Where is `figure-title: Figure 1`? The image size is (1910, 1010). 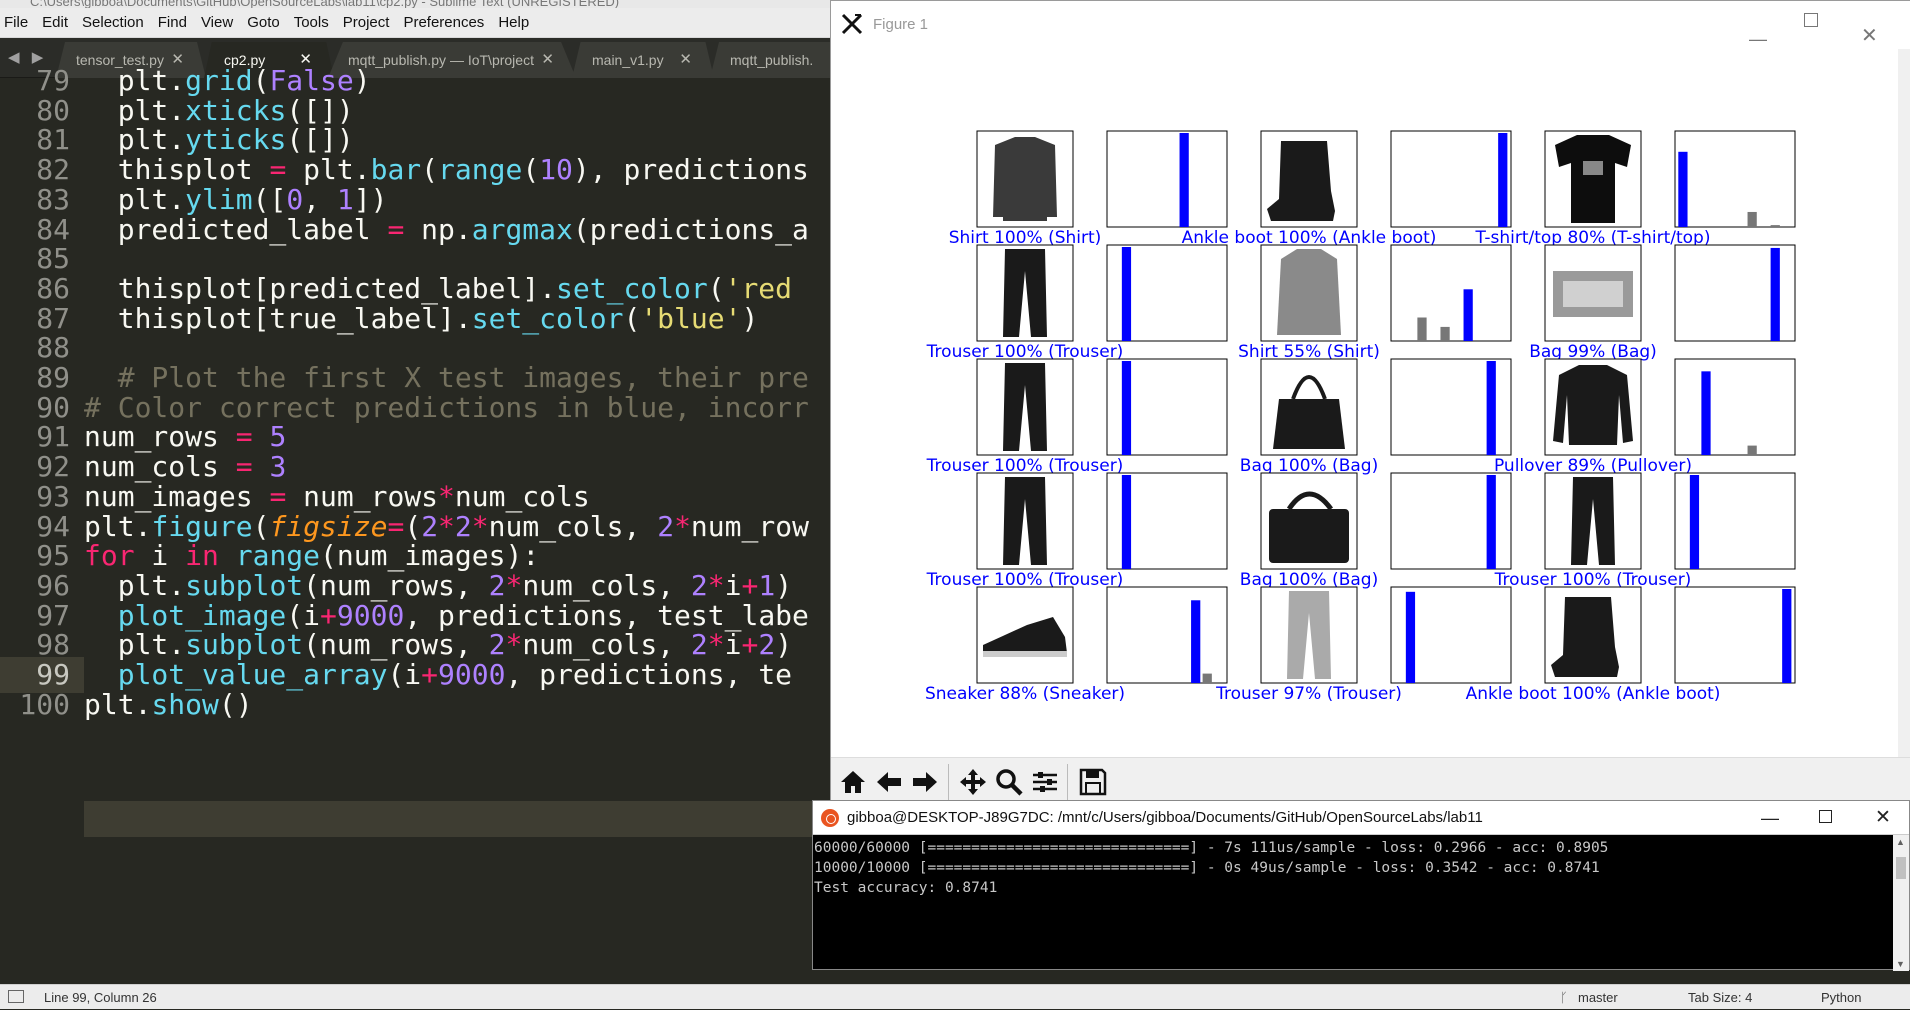
figure-title: Figure 1 is located at coordinates (901, 24).